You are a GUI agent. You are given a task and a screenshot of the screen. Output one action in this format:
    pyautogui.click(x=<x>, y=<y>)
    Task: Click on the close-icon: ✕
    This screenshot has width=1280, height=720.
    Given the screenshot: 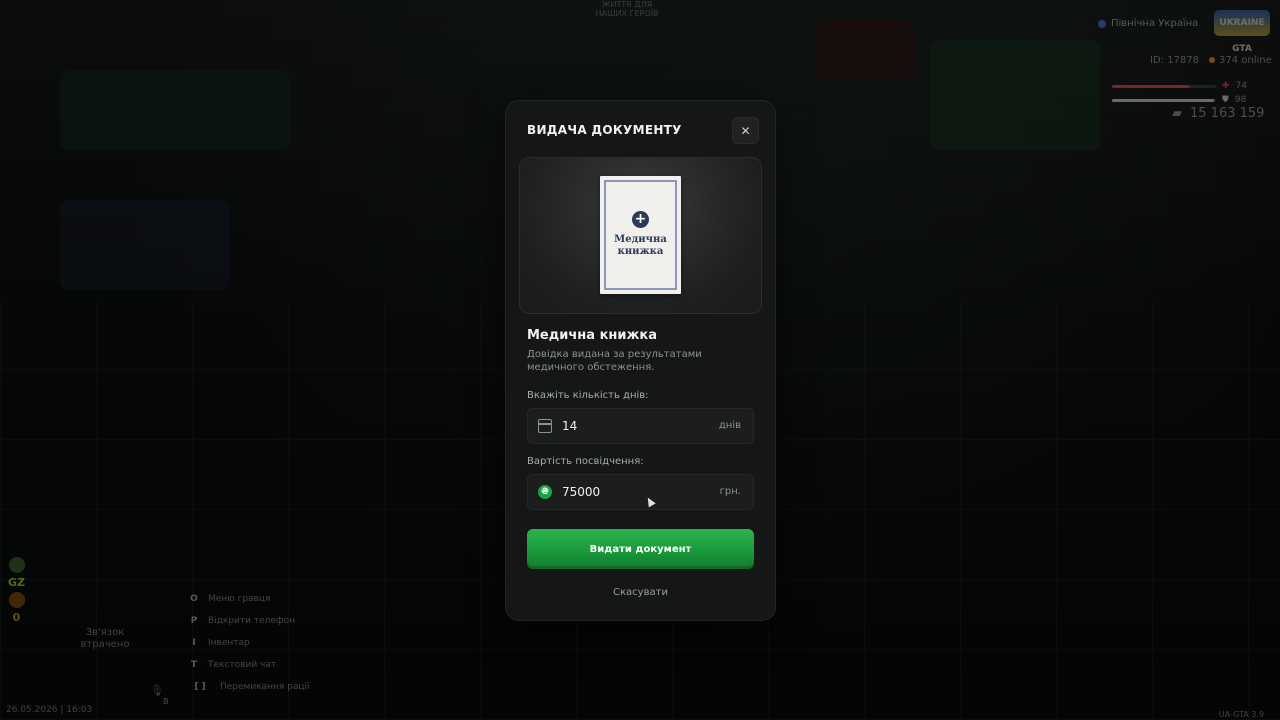 What is the action you would take?
    pyautogui.click(x=745, y=130)
    